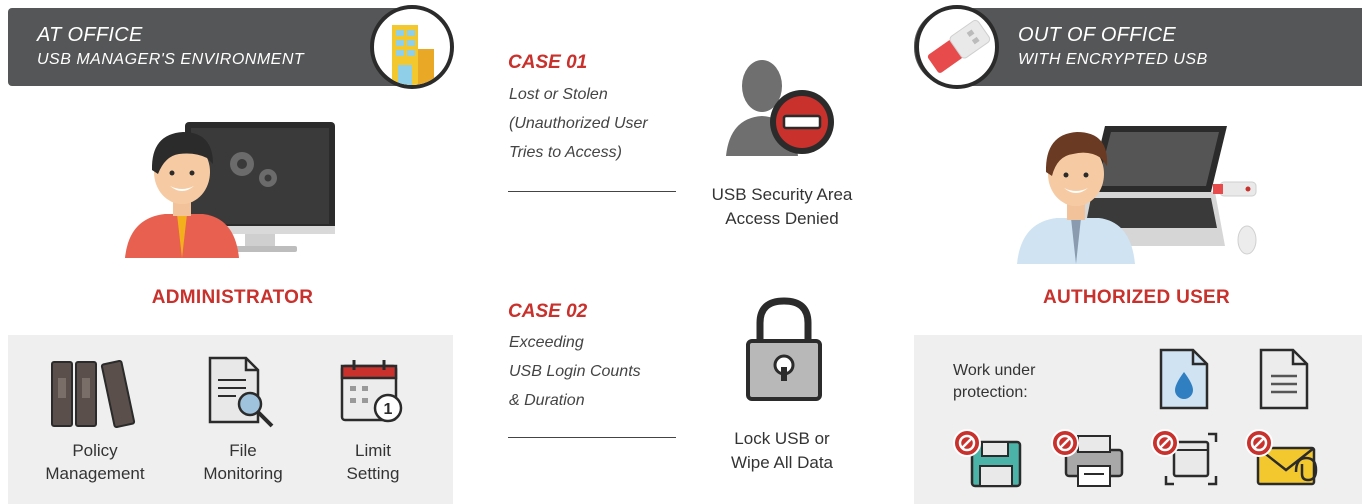  I want to click on text-document-icon, so click(1284, 379).